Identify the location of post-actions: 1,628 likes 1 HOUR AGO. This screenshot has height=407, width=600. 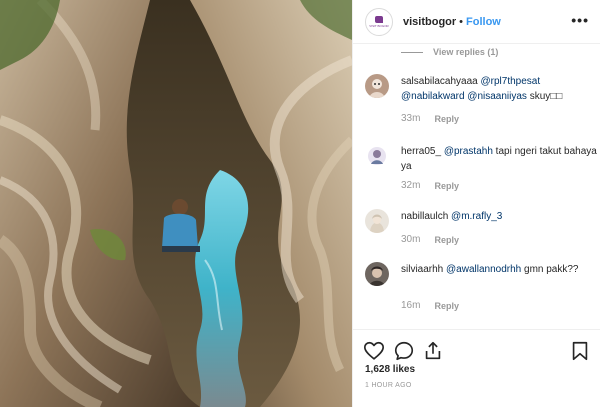
(476, 368).